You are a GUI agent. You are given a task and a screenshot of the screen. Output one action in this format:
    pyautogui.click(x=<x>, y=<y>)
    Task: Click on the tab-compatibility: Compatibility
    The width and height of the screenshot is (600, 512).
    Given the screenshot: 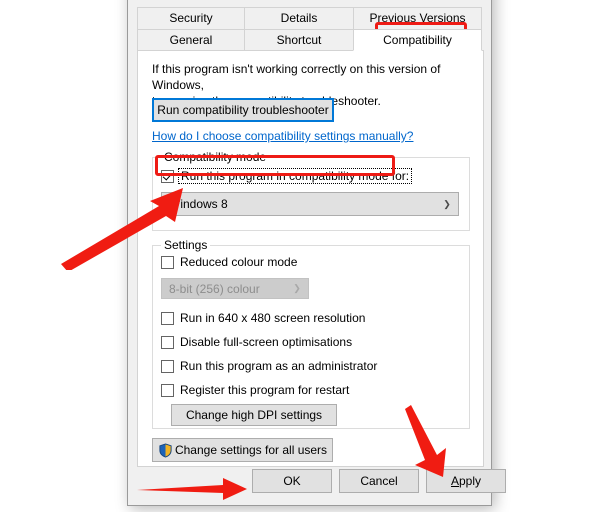 What is the action you would take?
    pyautogui.click(x=417, y=40)
    